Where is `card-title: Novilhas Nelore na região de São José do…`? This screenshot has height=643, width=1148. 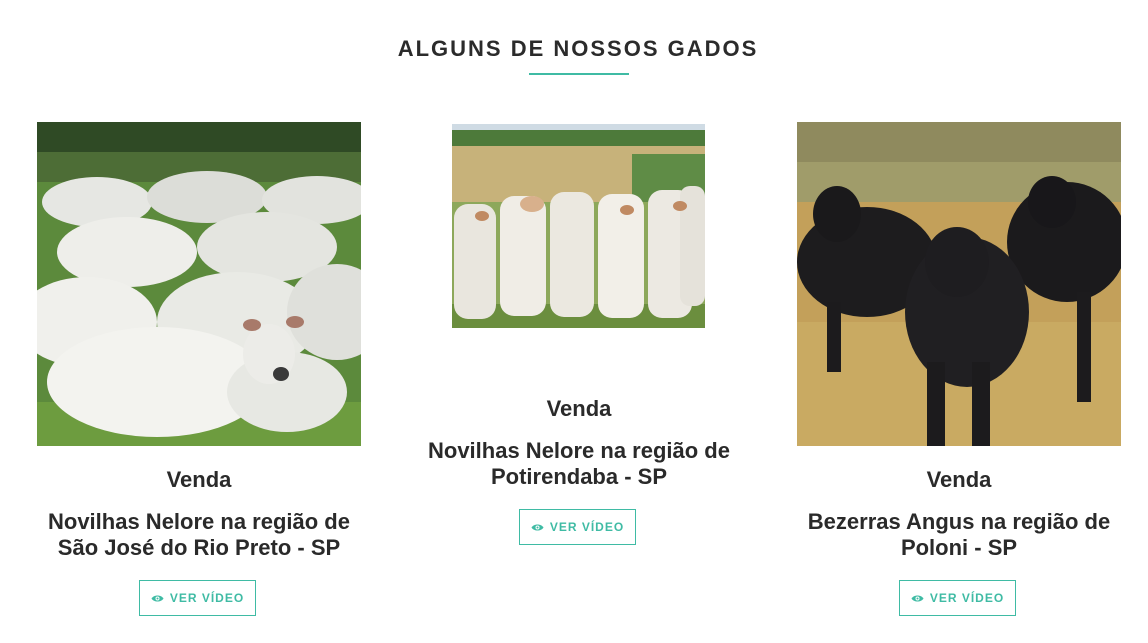
card-title: Novilhas Nelore na região de São José do… is located at coordinates (199, 534).